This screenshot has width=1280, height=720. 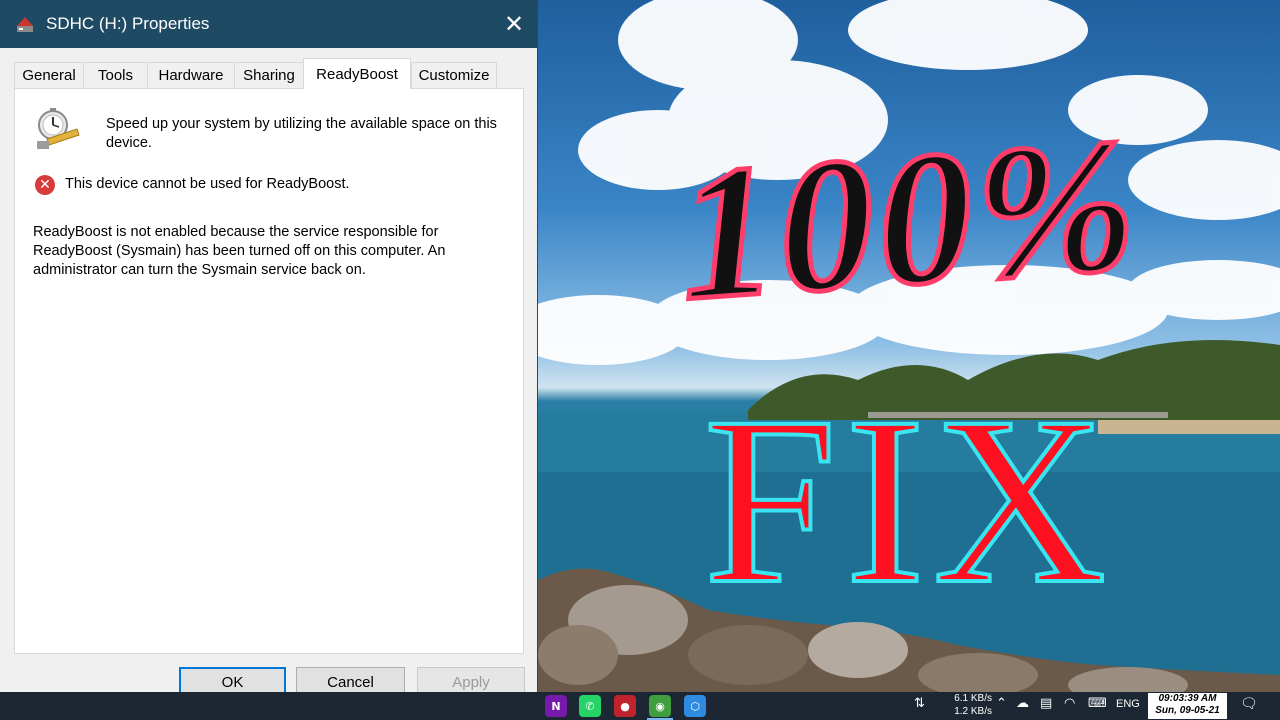 I want to click on tab-label: Hardware, so click(x=191, y=75).